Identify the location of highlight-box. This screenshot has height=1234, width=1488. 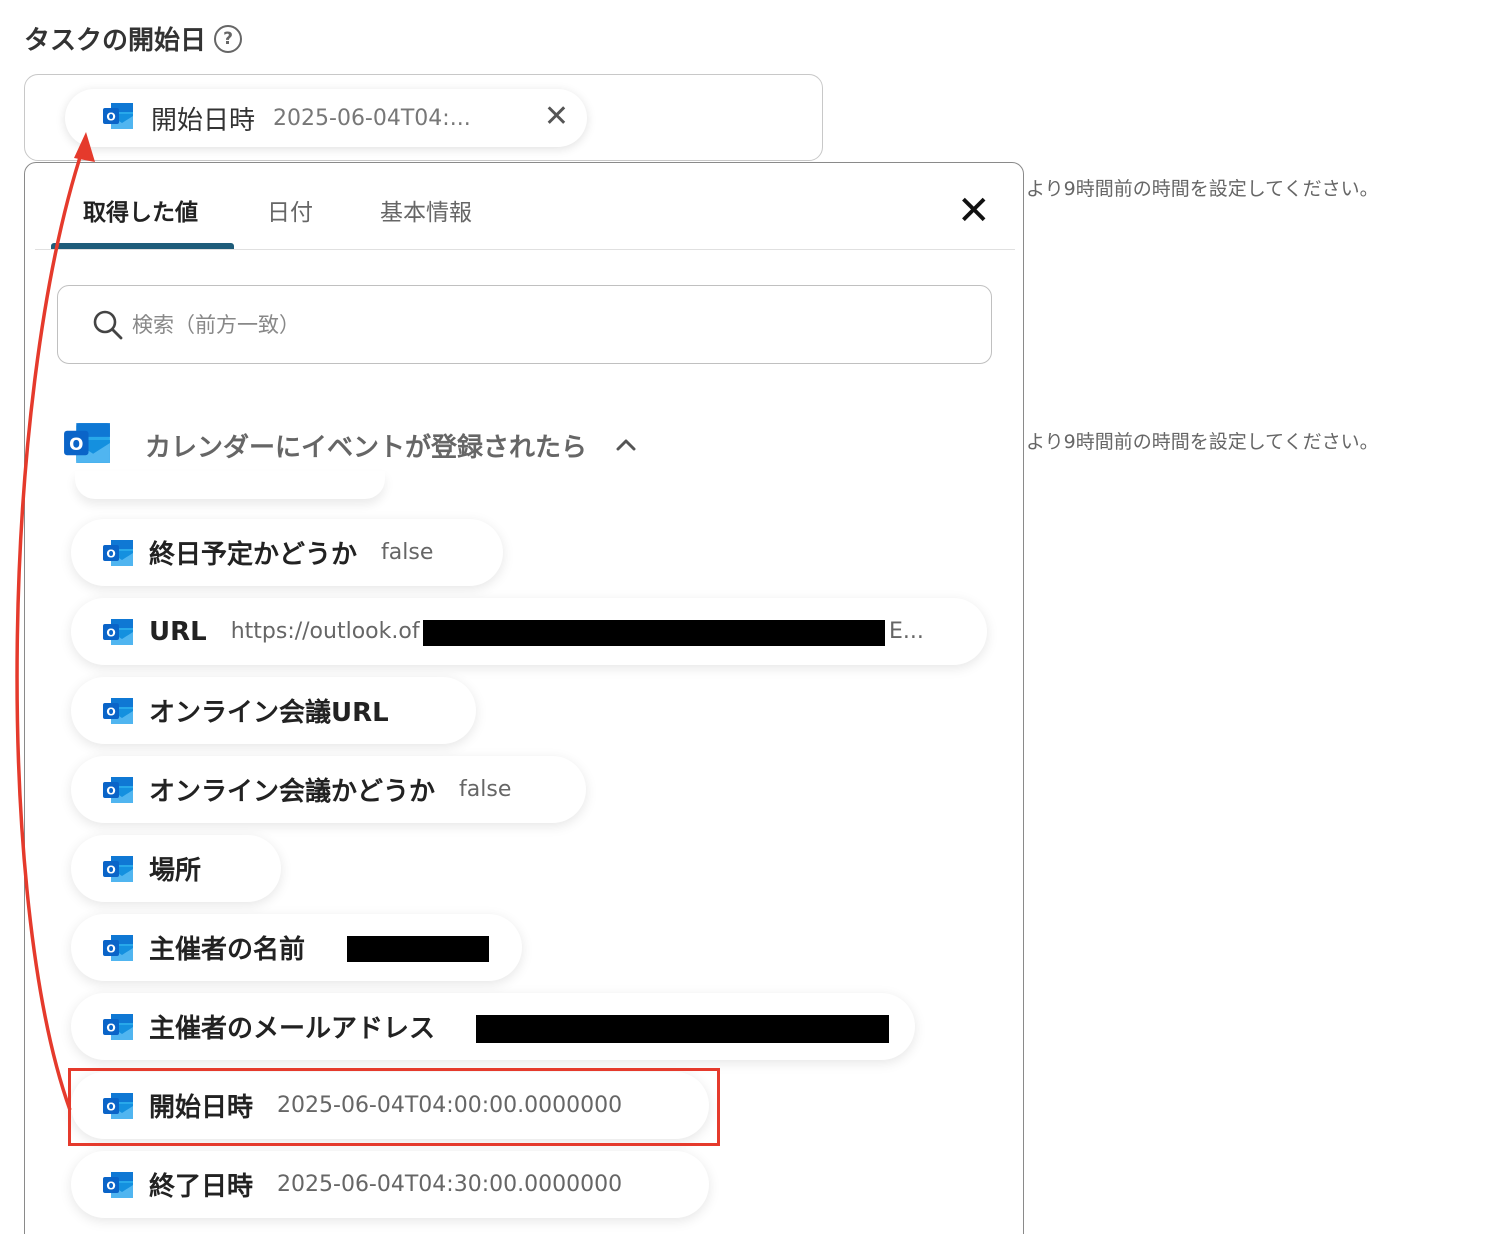
(394, 1107).